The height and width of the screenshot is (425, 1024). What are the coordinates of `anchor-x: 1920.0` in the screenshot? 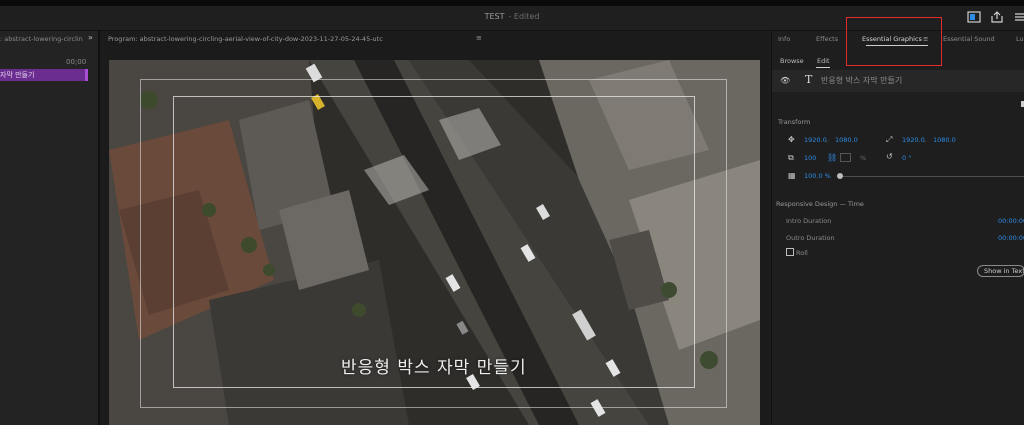 It's located at (913, 140).